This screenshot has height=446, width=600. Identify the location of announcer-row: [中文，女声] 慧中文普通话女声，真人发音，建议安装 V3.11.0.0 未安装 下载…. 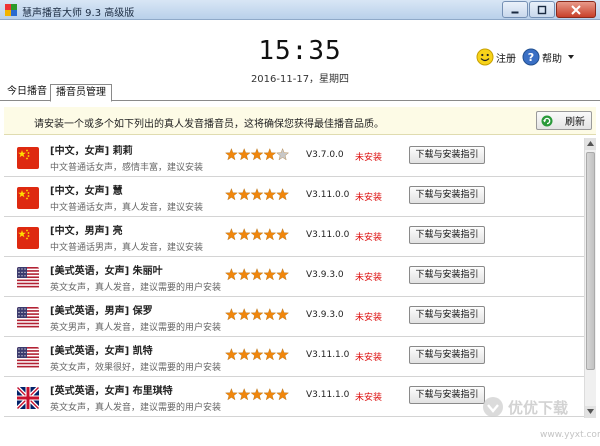
(294, 197).